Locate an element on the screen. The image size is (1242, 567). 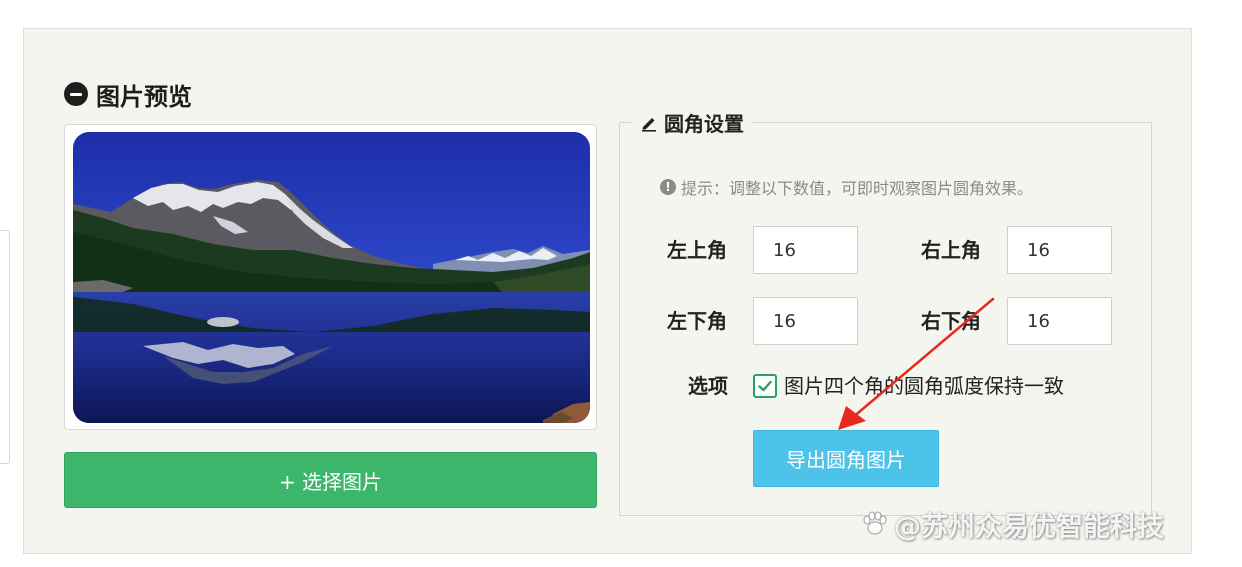
top-left-radius-input is located at coordinates (805, 250).